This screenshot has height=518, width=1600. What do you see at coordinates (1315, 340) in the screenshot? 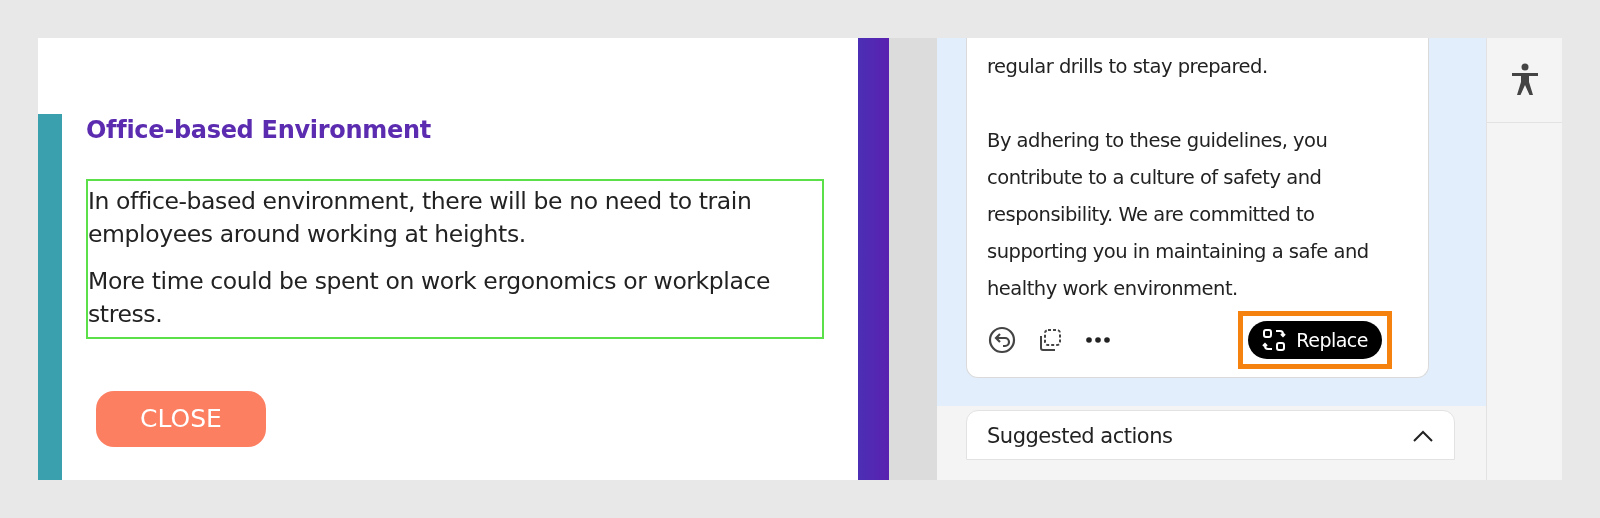
I see `replace-button: Replace` at bounding box center [1315, 340].